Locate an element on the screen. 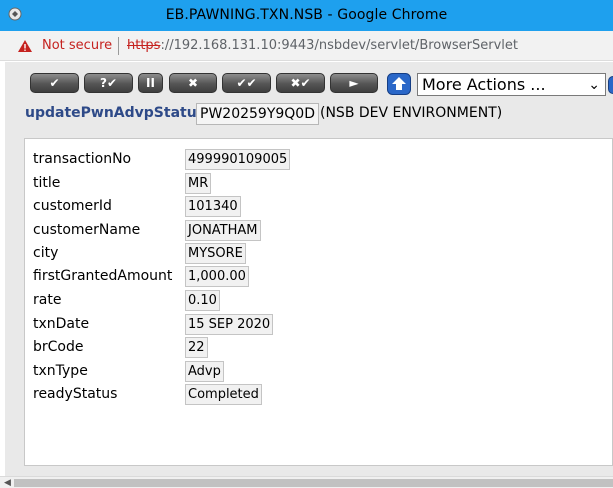  address-separator is located at coordinates (118, 46).